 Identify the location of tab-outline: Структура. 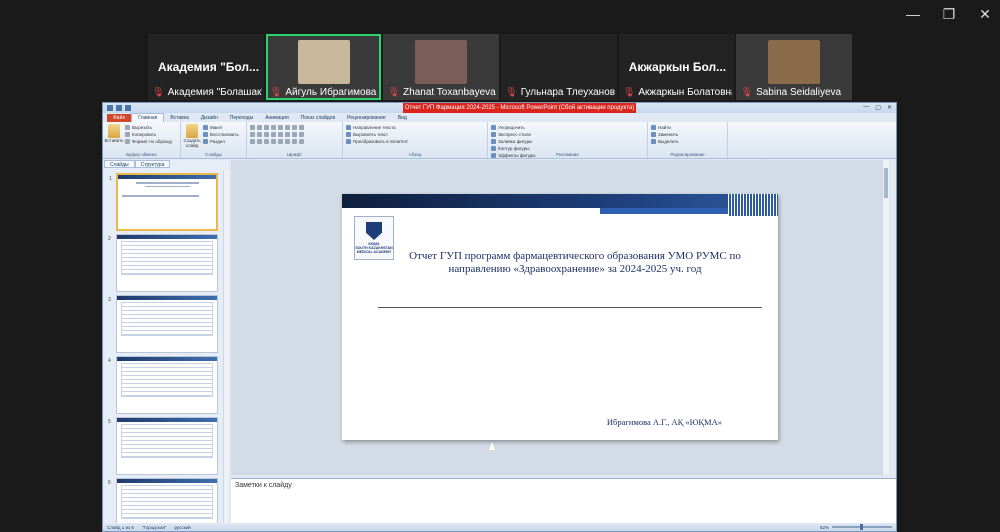
(152, 164).